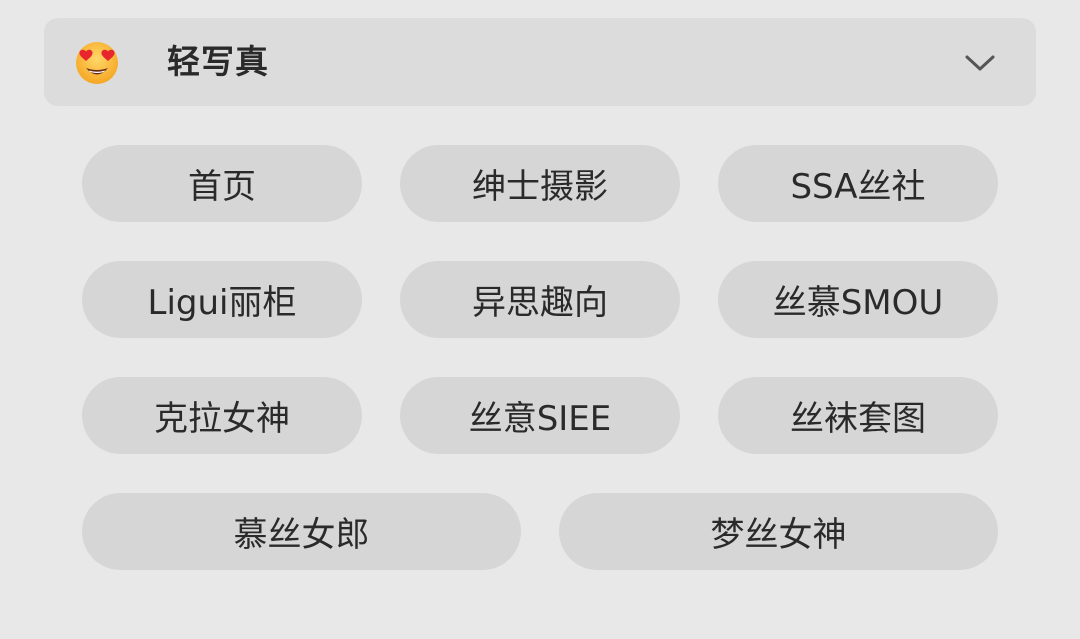  I want to click on chevron-down-icon, so click(980, 62).